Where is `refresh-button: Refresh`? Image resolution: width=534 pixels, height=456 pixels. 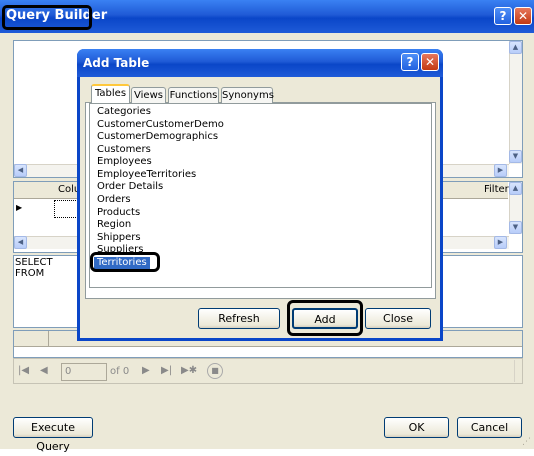 refresh-button: Refresh is located at coordinates (239, 318).